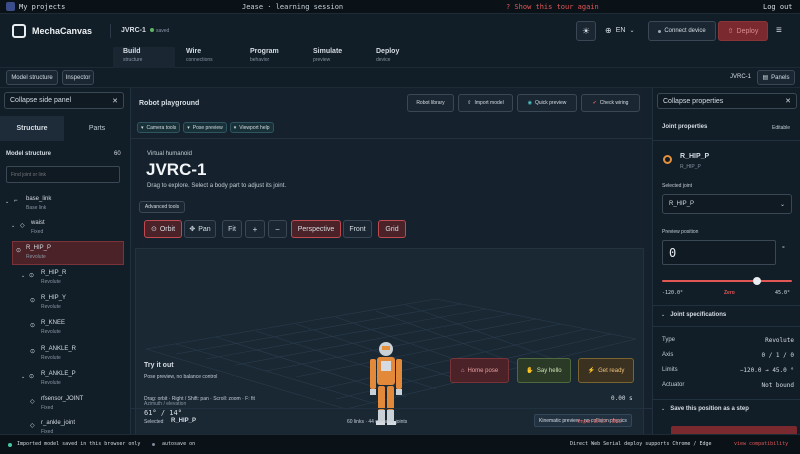 The width and height of the screenshot is (800, 454). Describe the element at coordinates (693, 101) in the screenshot. I see `collapse-properties-label: Collapse properties` at that location.